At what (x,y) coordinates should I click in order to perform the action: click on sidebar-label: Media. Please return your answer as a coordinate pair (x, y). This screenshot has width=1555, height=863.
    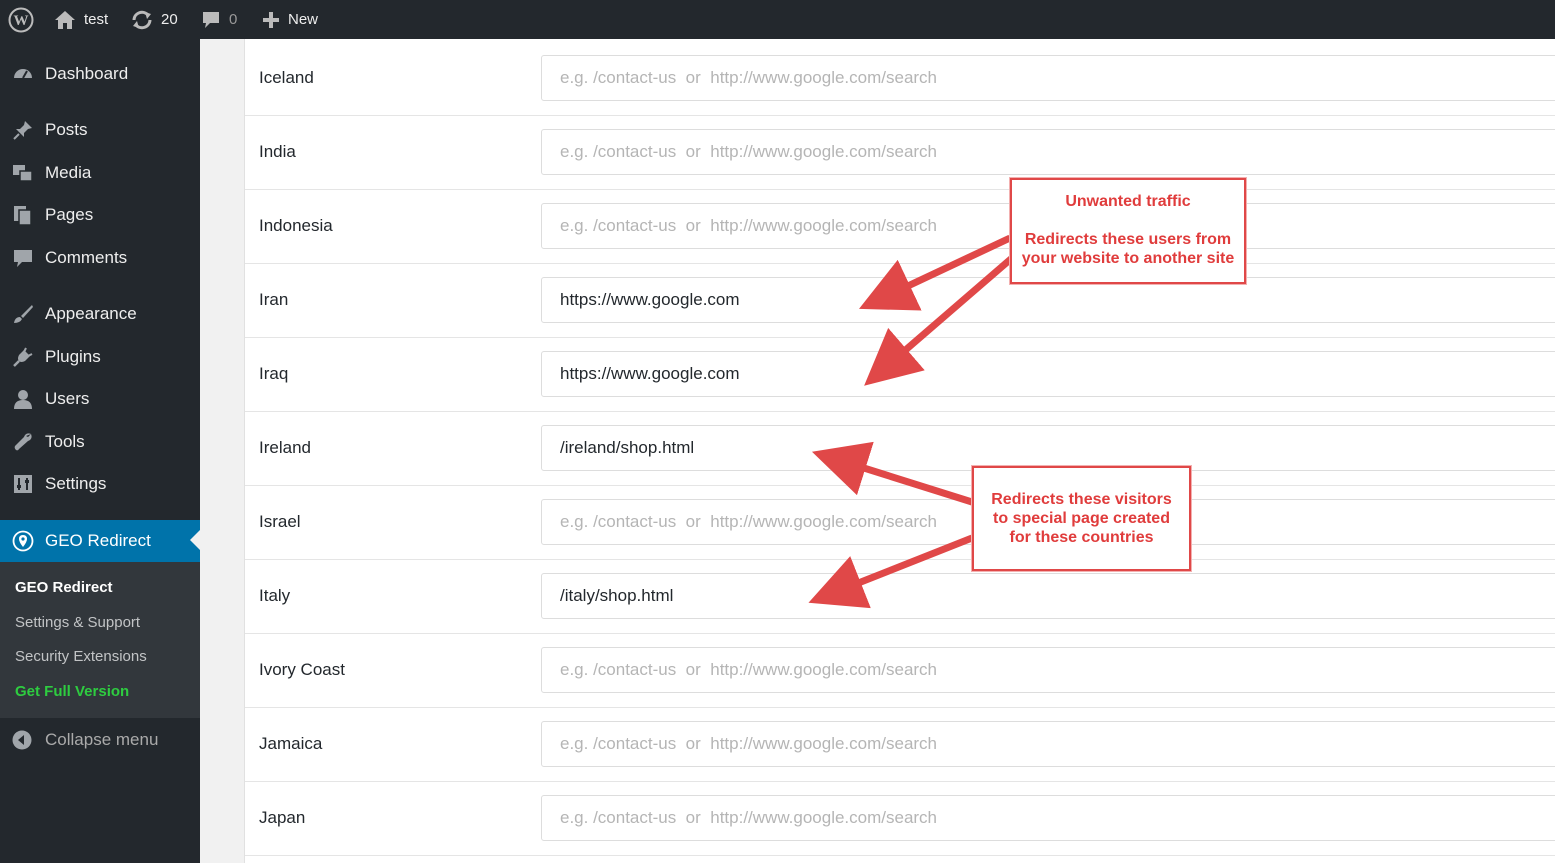
    Looking at the image, I should click on (68, 172).